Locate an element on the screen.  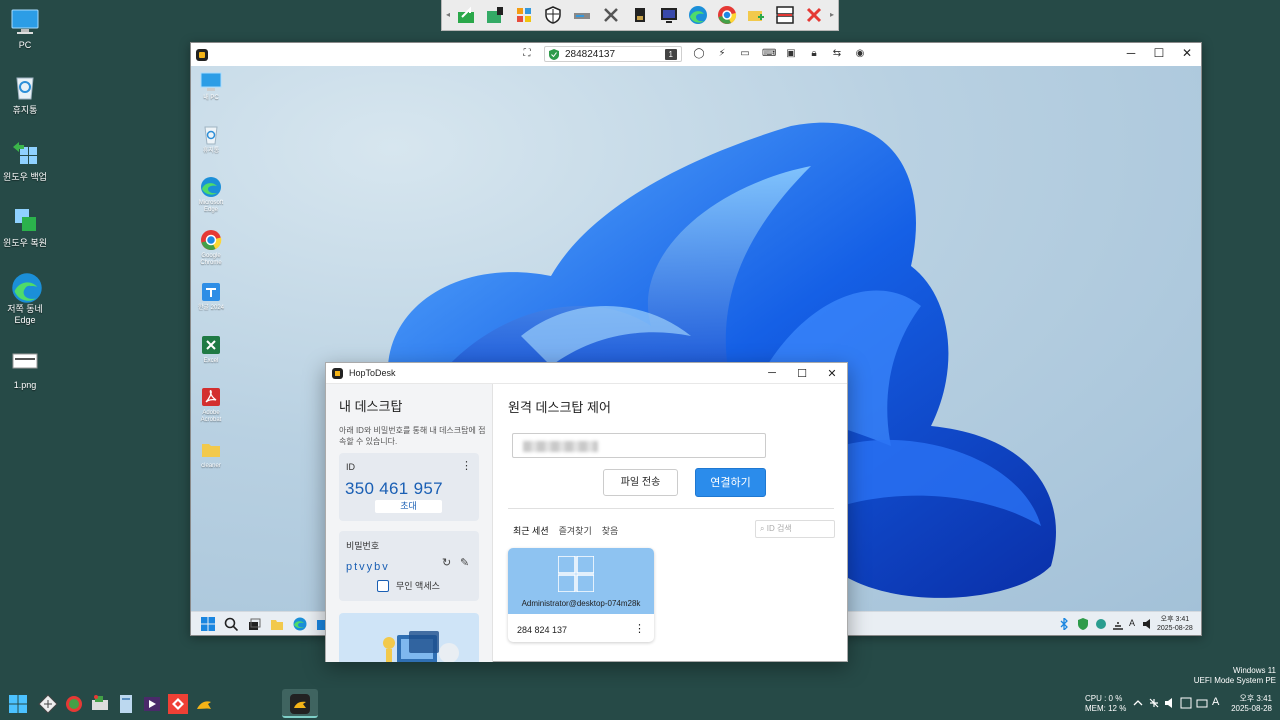
unattended-access-checkbox is located at coordinates (383, 586).